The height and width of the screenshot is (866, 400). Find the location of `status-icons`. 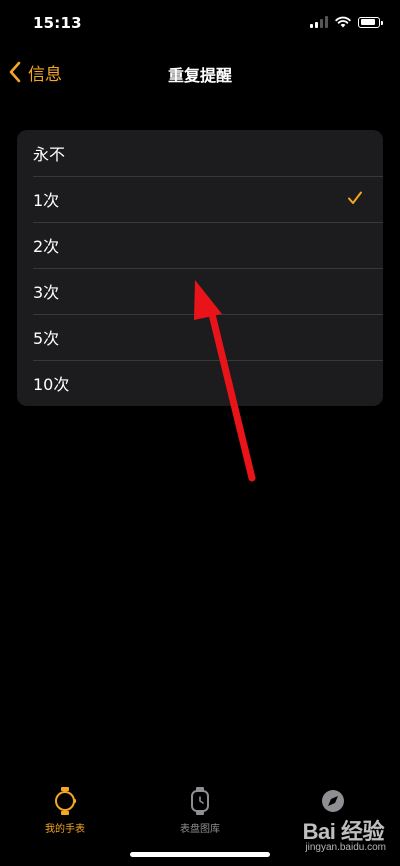

status-icons is located at coordinates (346, 22).